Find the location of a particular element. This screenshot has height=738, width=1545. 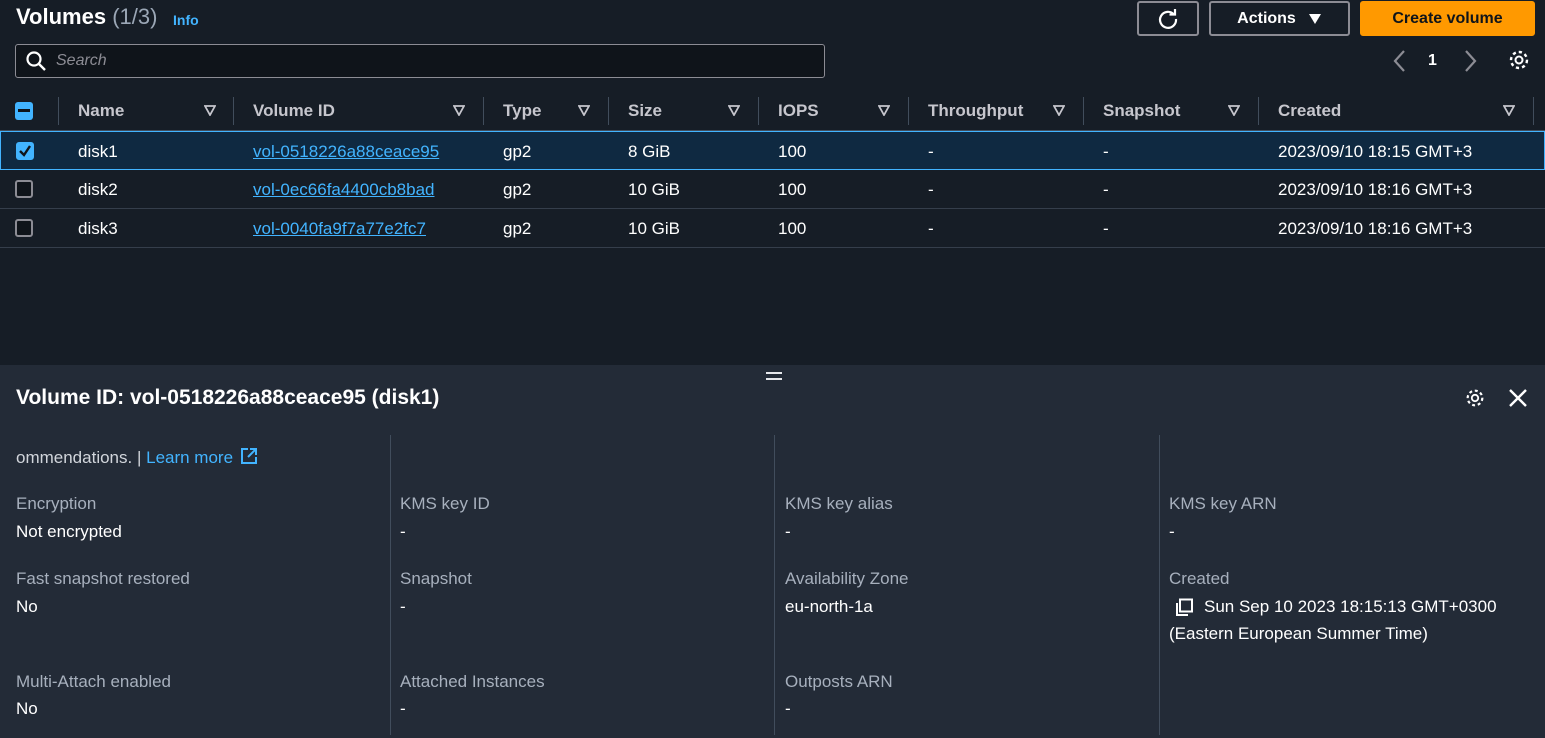

column-header-throughput: Throughput is located at coordinates (996, 111).